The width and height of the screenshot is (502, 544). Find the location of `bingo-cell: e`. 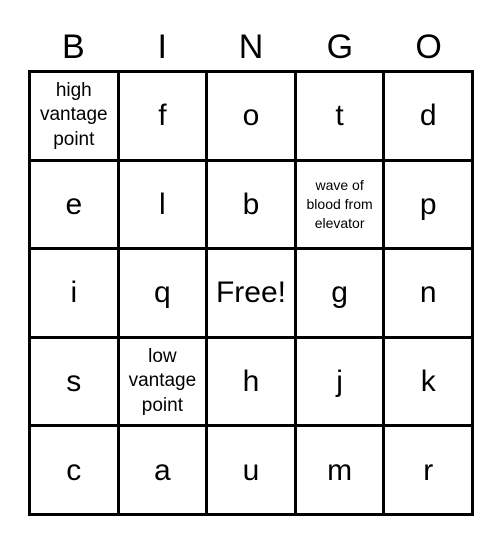

bingo-cell: e is located at coordinates (74, 204).